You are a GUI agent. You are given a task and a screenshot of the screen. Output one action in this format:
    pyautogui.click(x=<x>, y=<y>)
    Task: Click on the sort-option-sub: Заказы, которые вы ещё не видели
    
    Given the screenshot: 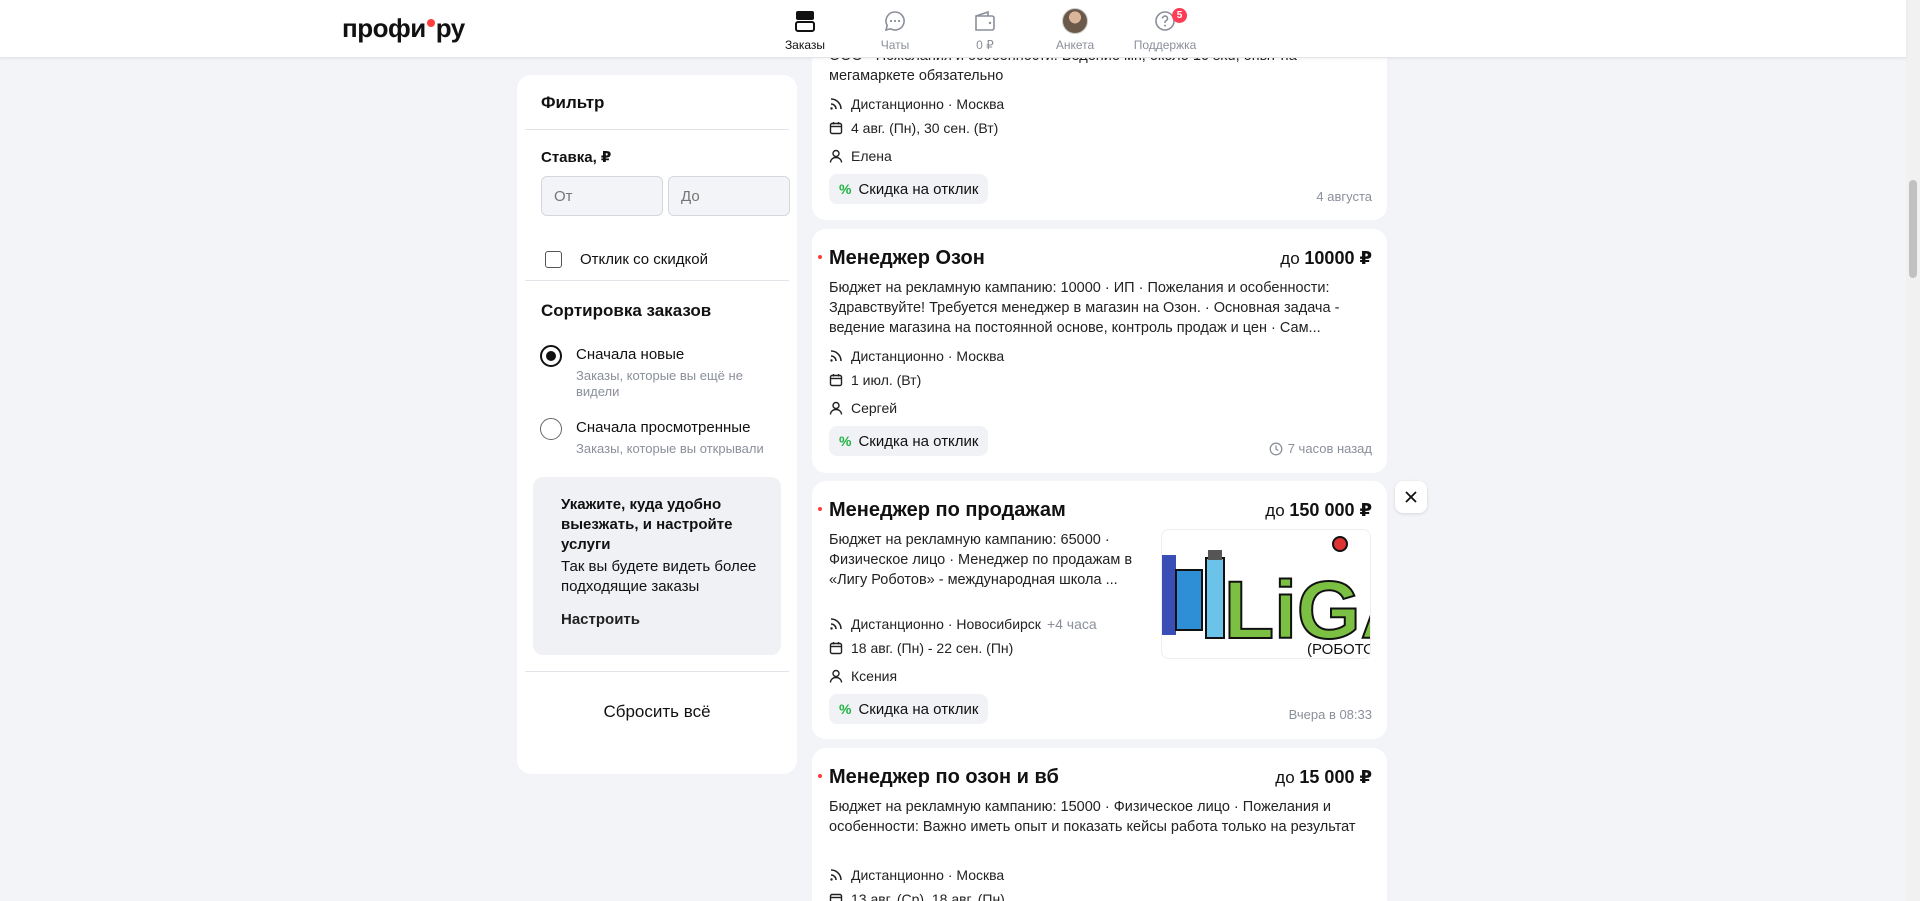 What is the action you would take?
    pyautogui.click(x=659, y=383)
    